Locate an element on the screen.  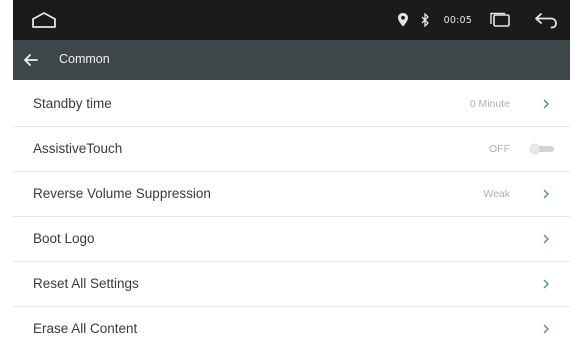
setting-value: Weak is located at coordinates (496, 194).